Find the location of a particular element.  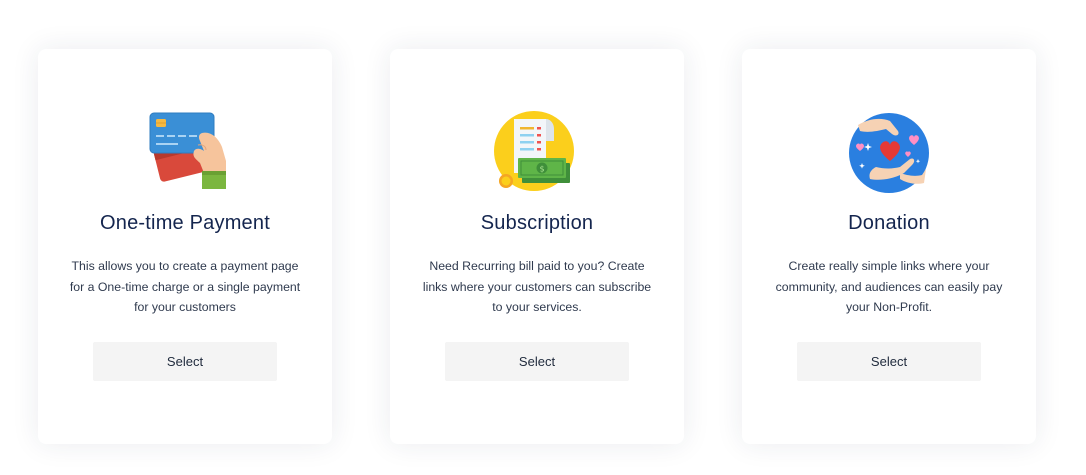

donation-heart-icon is located at coordinates (889, 153).